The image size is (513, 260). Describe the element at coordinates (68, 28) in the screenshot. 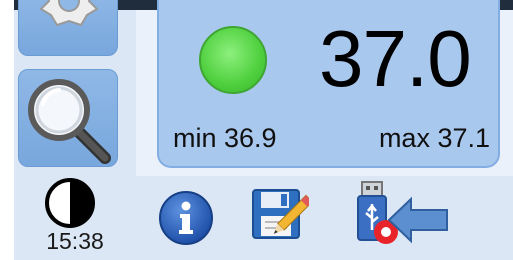

I see `settings-button` at that location.